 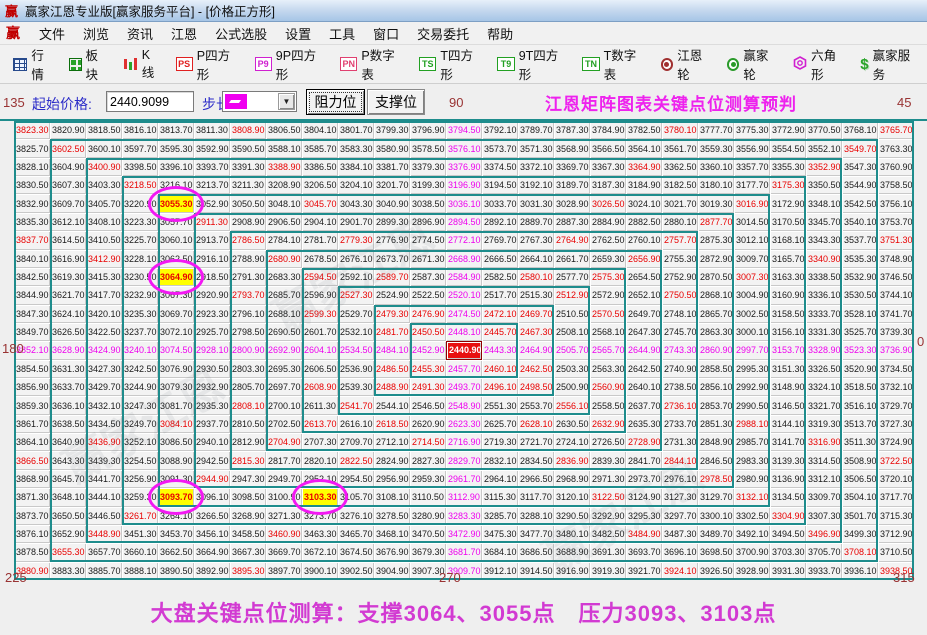 What do you see at coordinates (184, 33) in the screenshot?
I see `menu-item-江恩: 江恩` at bounding box center [184, 33].